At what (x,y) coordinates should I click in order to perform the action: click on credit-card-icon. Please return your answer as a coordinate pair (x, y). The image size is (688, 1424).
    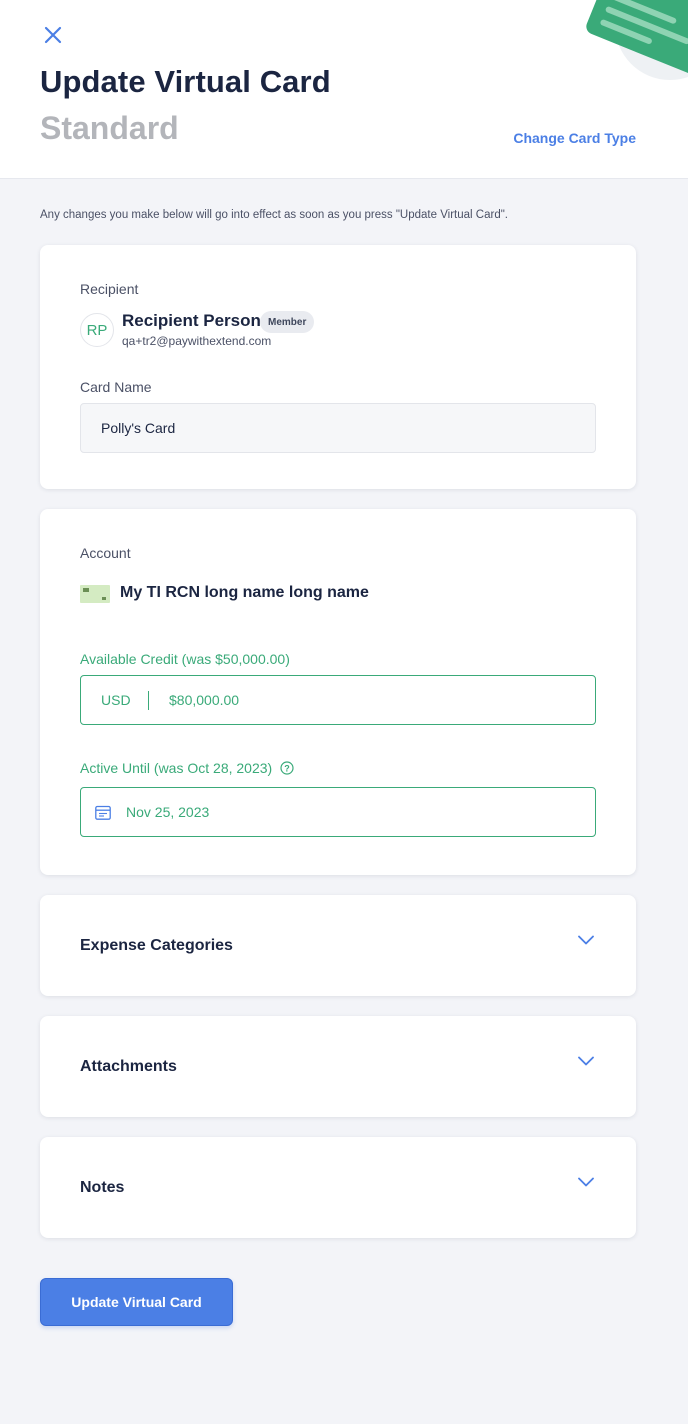
    Looking at the image, I should click on (95, 594).